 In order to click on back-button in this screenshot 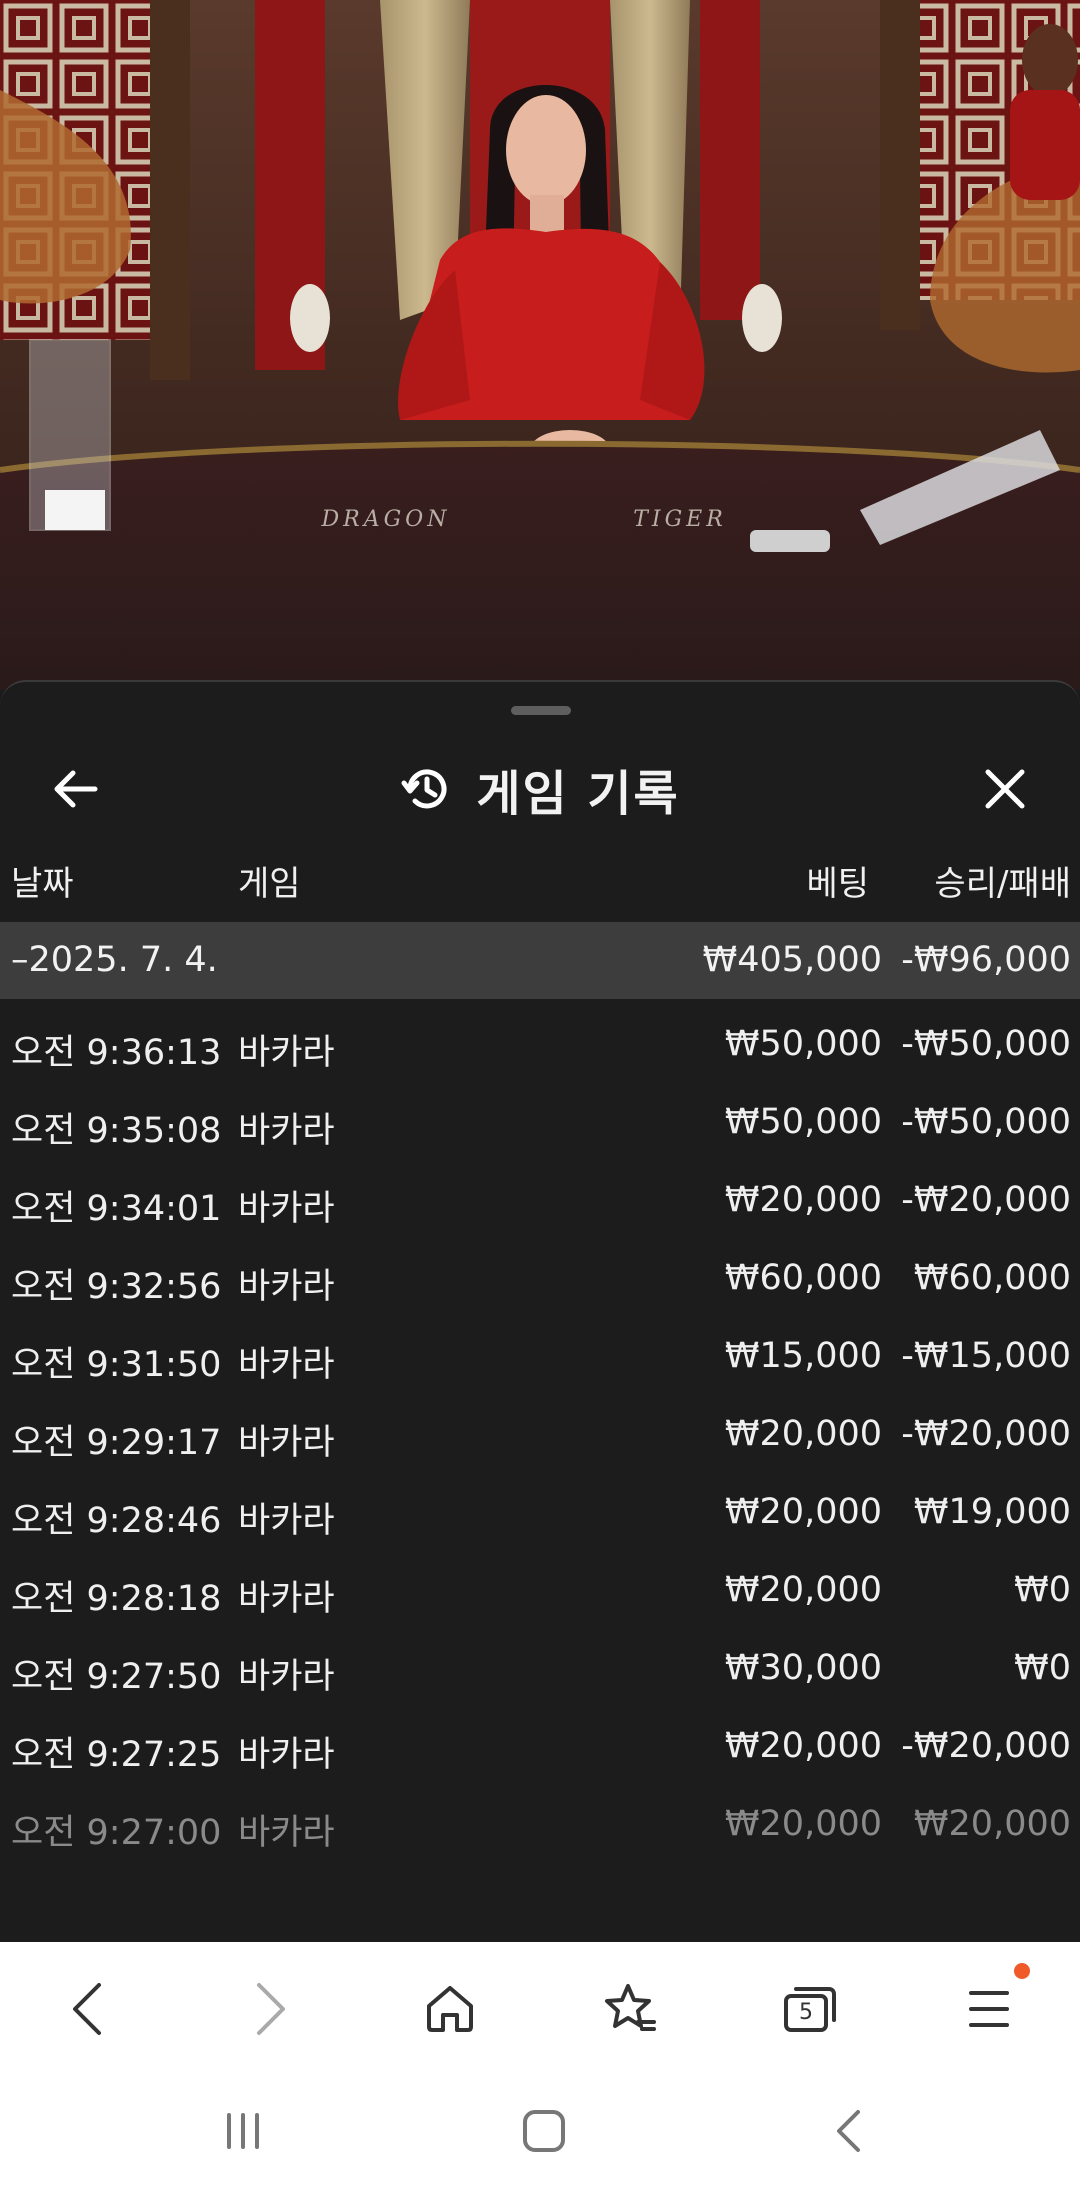, I will do `click(75, 789)`.